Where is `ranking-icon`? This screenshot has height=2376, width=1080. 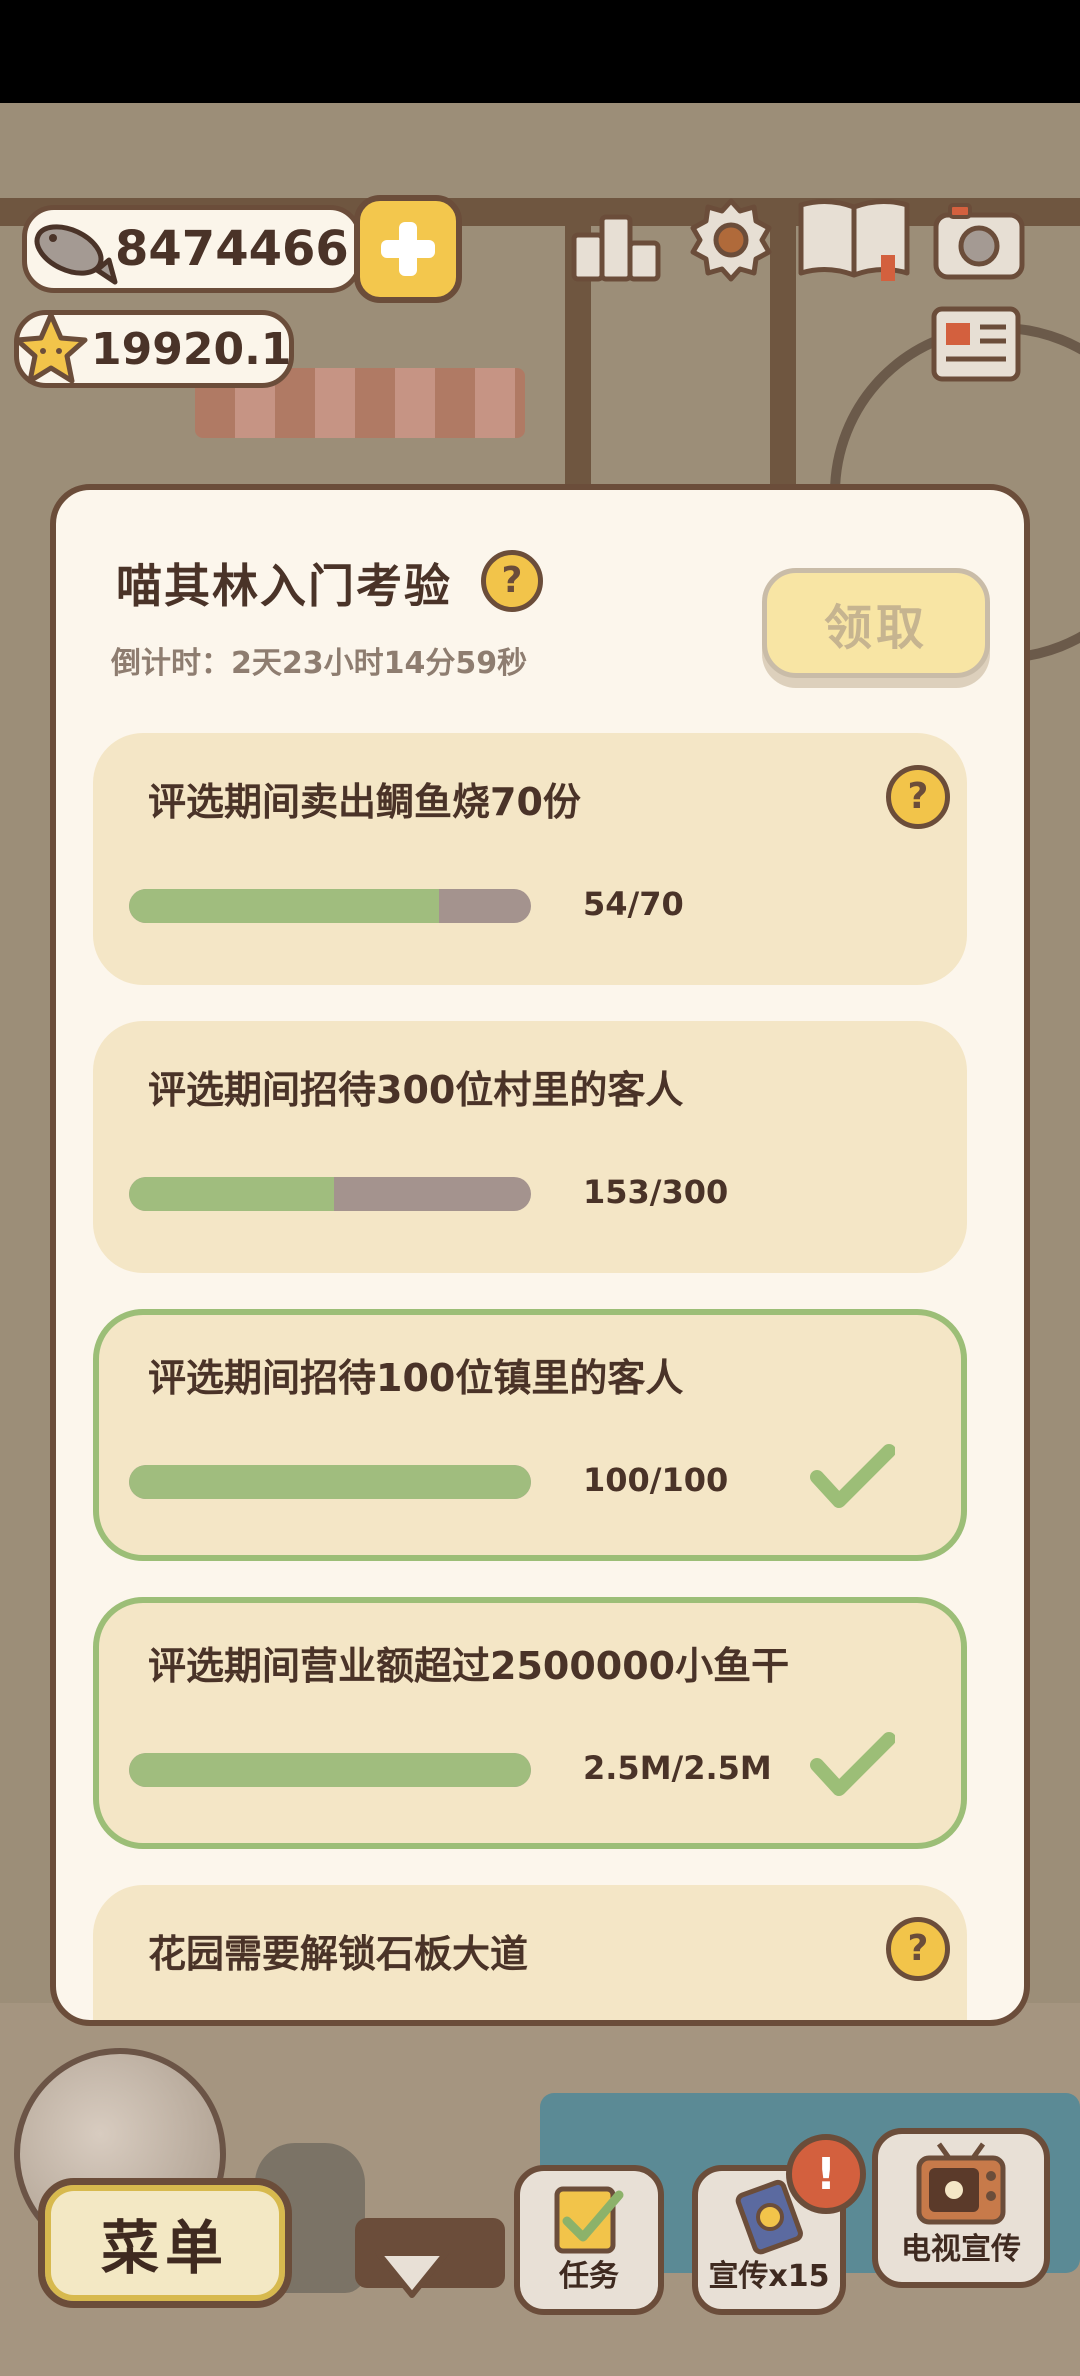
ranking-icon is located at coordinates (616, 240).